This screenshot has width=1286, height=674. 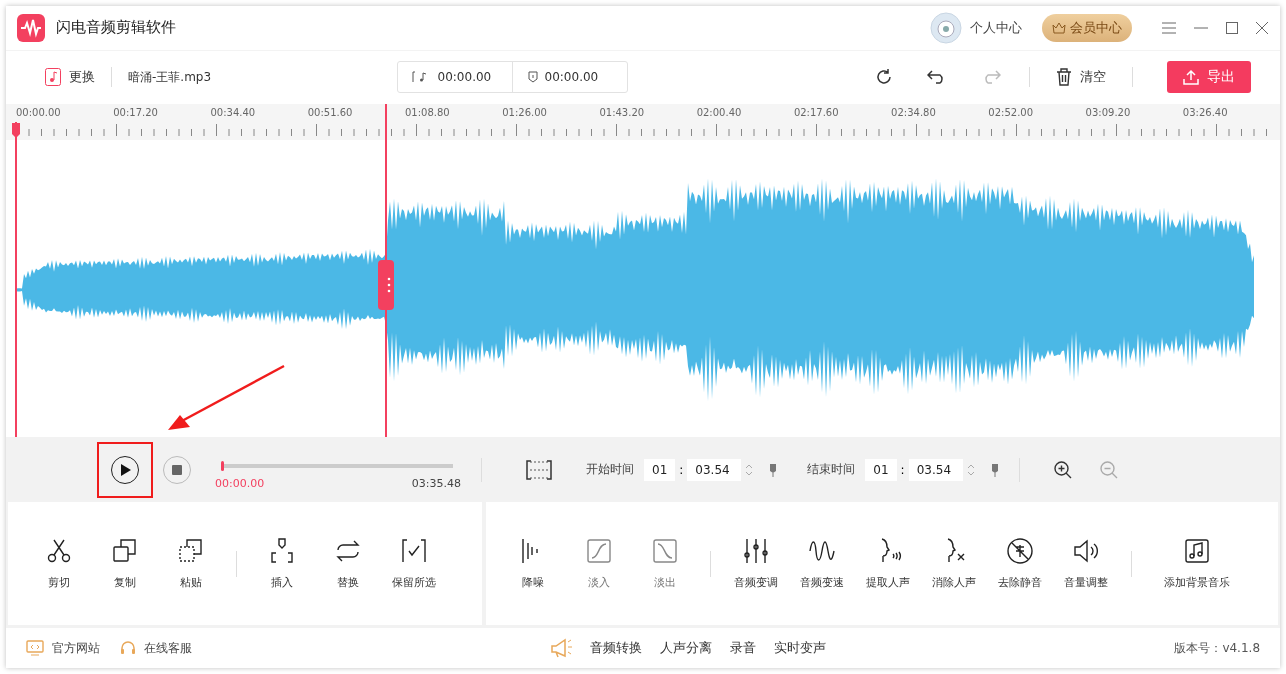 What do you see at coordinates (53, 77) in the screenshot?
I see `music-file-icon` at bounding box center [53, 77].